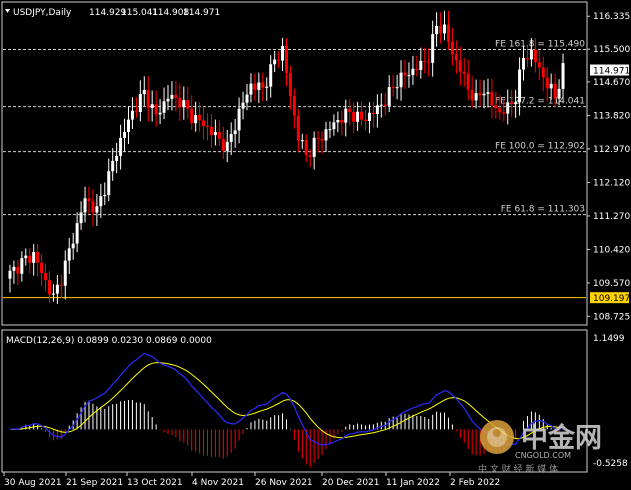 The image size is (631, 490). Describe the element at coordinates (611, 317) in the screenshot. I see `price-tick-label: 108.725` at that location.